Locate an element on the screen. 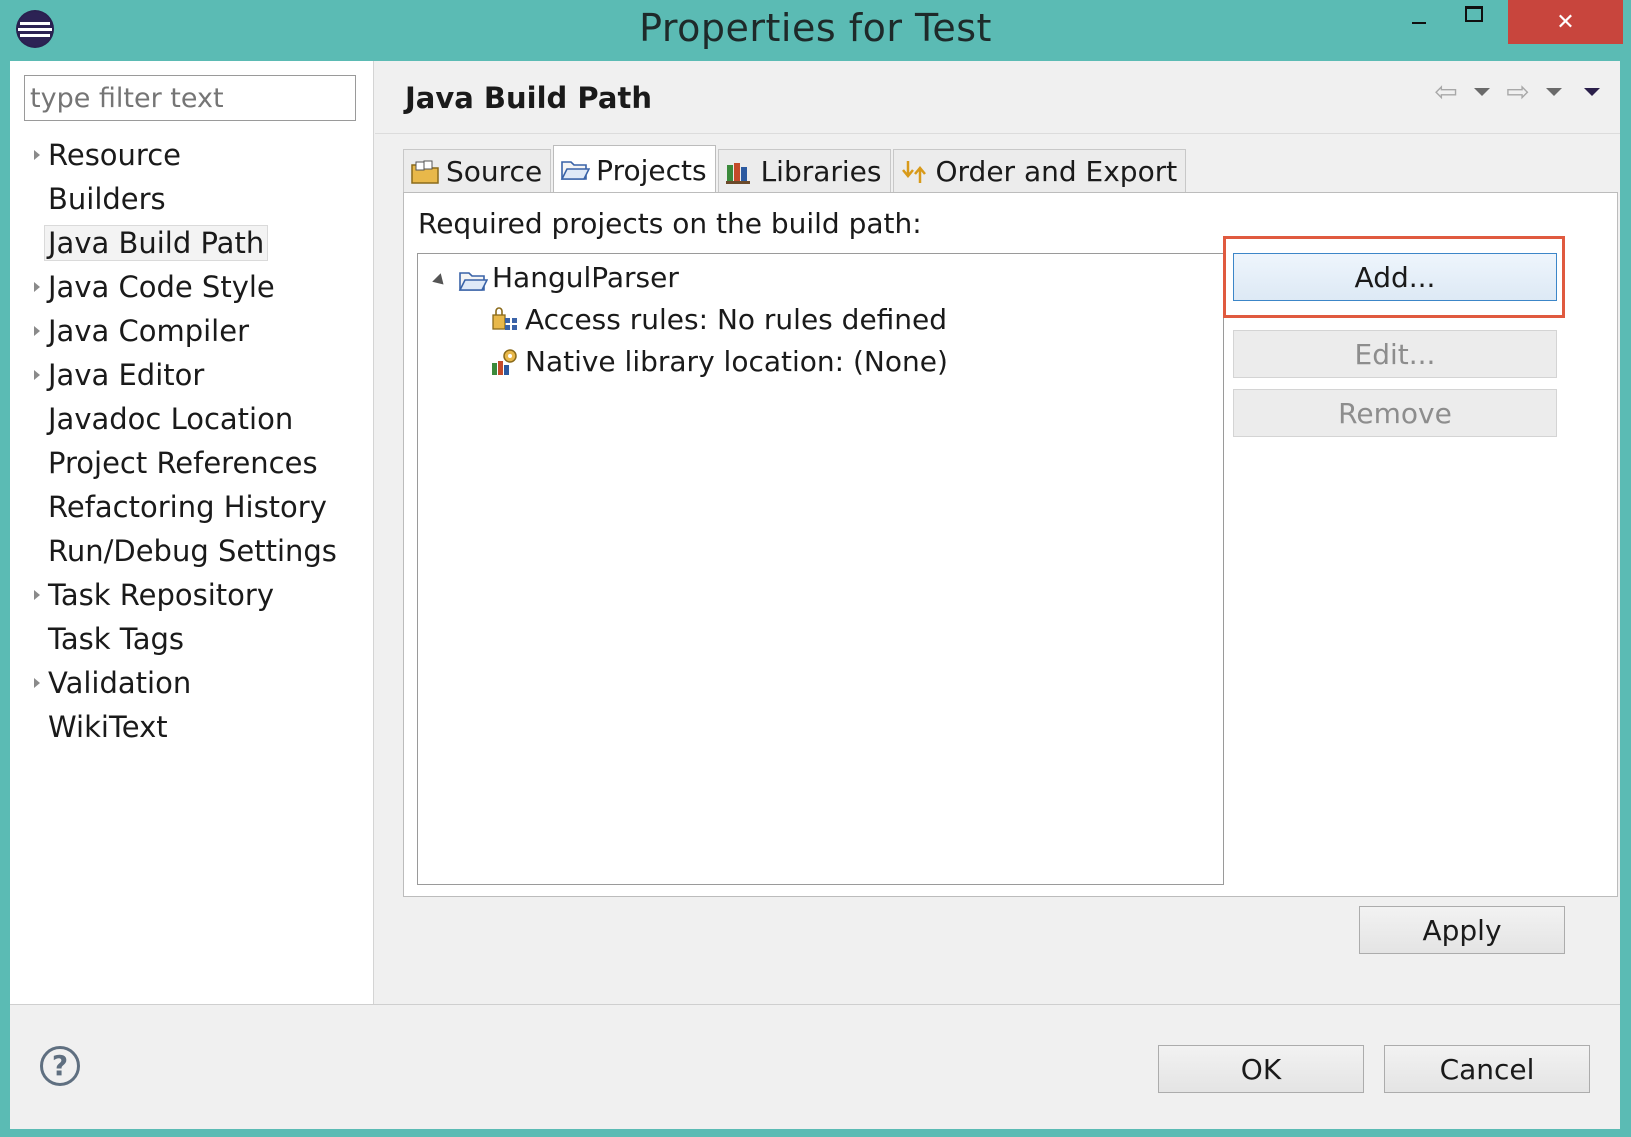  tree-item-label: Resource is located at coordinates (114, 155).